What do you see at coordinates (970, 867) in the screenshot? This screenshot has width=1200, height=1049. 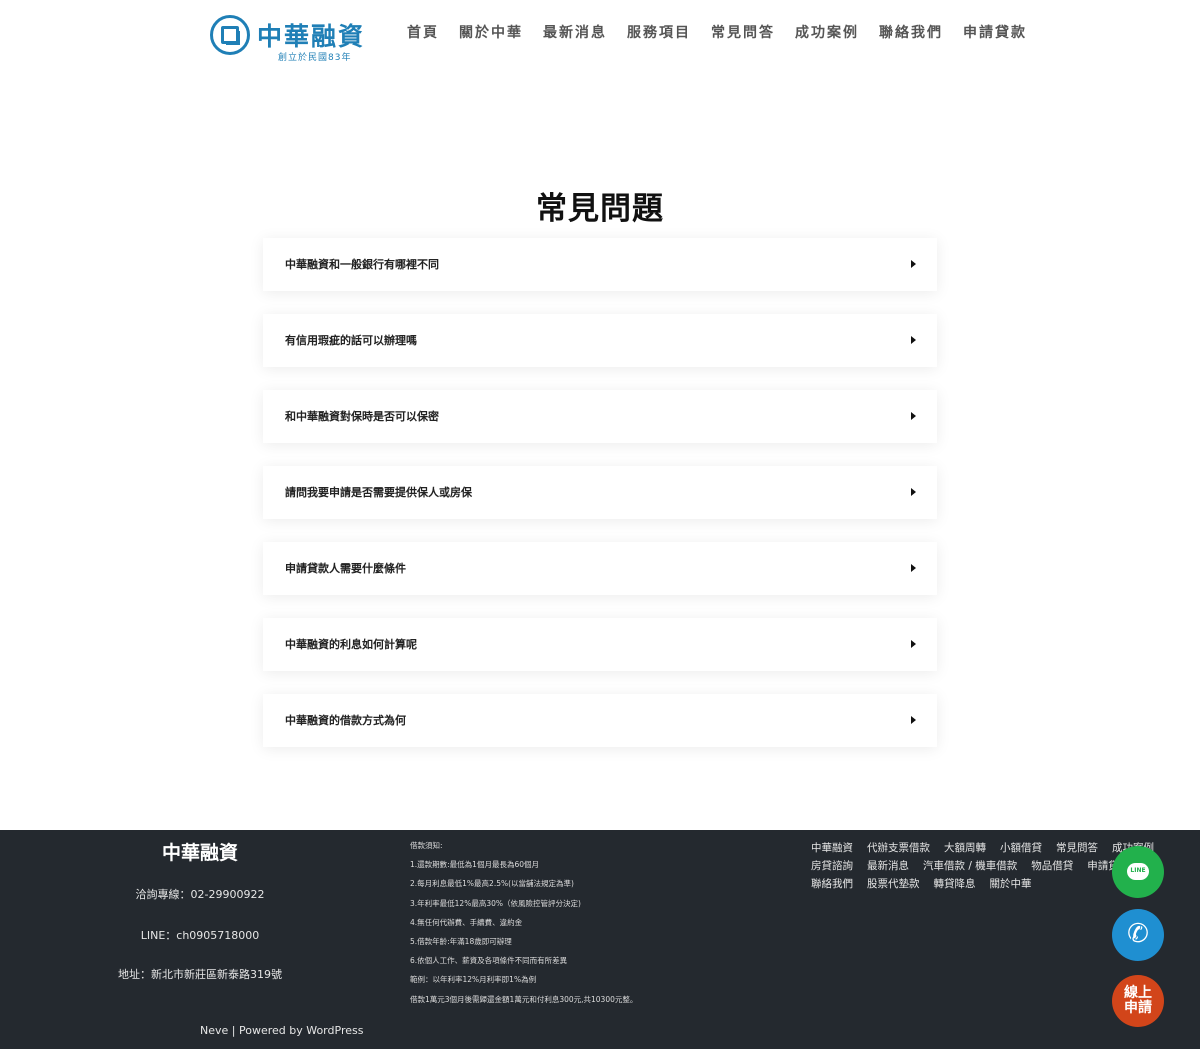 I see `footer-link: 汽車借款 / 機車借款` at bounding box center [970, 867].